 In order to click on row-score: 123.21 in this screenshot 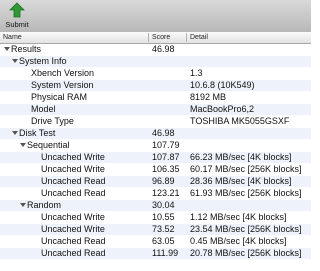, I will do `click(166, 193)`.